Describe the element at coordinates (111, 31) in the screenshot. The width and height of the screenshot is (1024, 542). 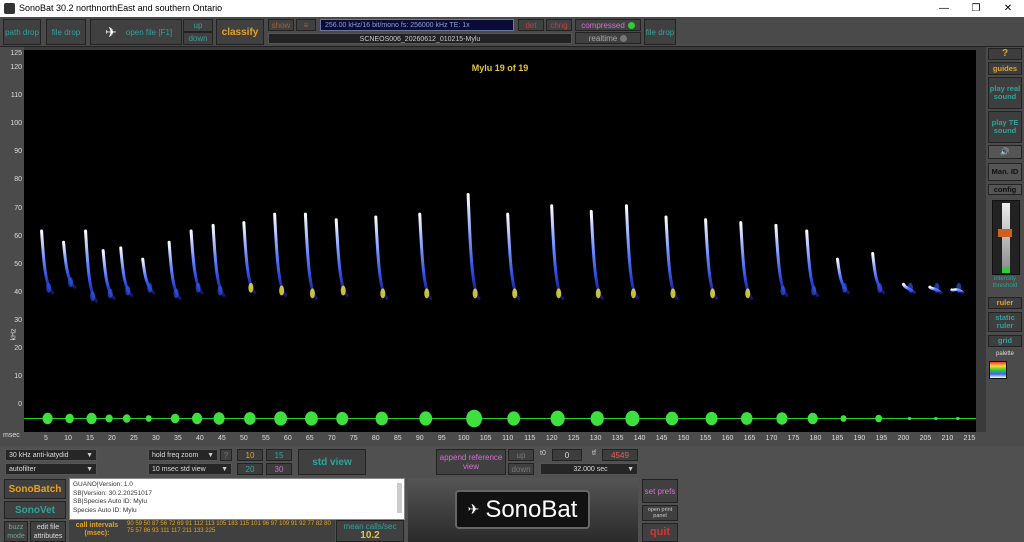
I see `bat-icon: ✈` at that location.